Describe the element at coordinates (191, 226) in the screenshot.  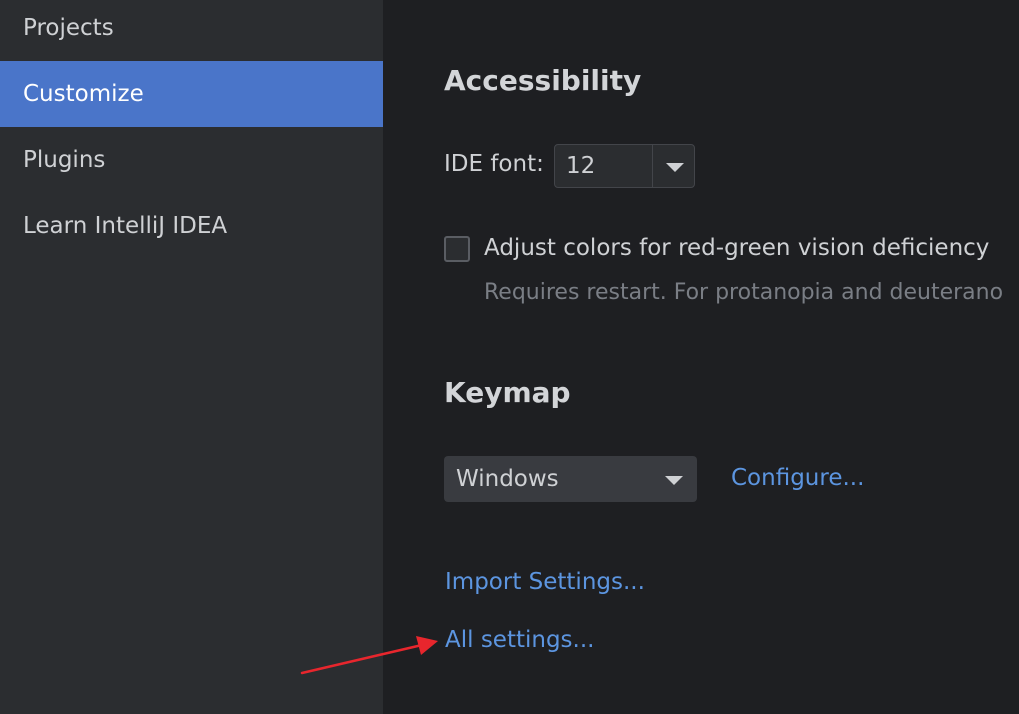
I see `sidebar-item-learn: Learn IntelliJ IDEA` at that location.